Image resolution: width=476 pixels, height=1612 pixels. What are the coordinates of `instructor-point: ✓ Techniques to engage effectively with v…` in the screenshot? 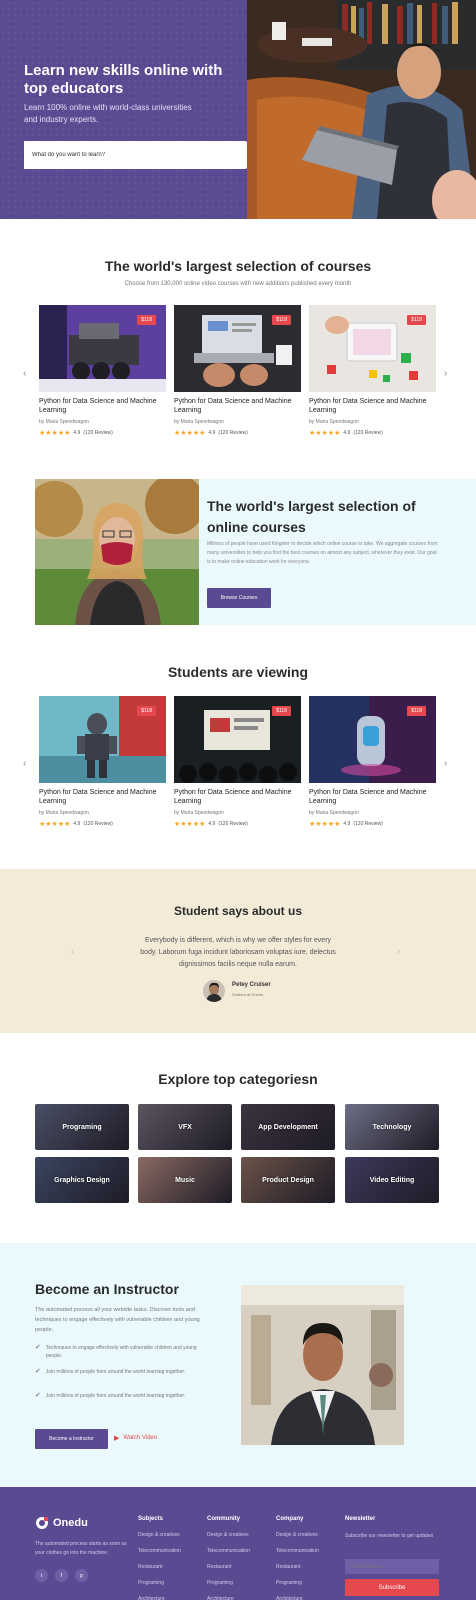 It's located at (117, 1352).